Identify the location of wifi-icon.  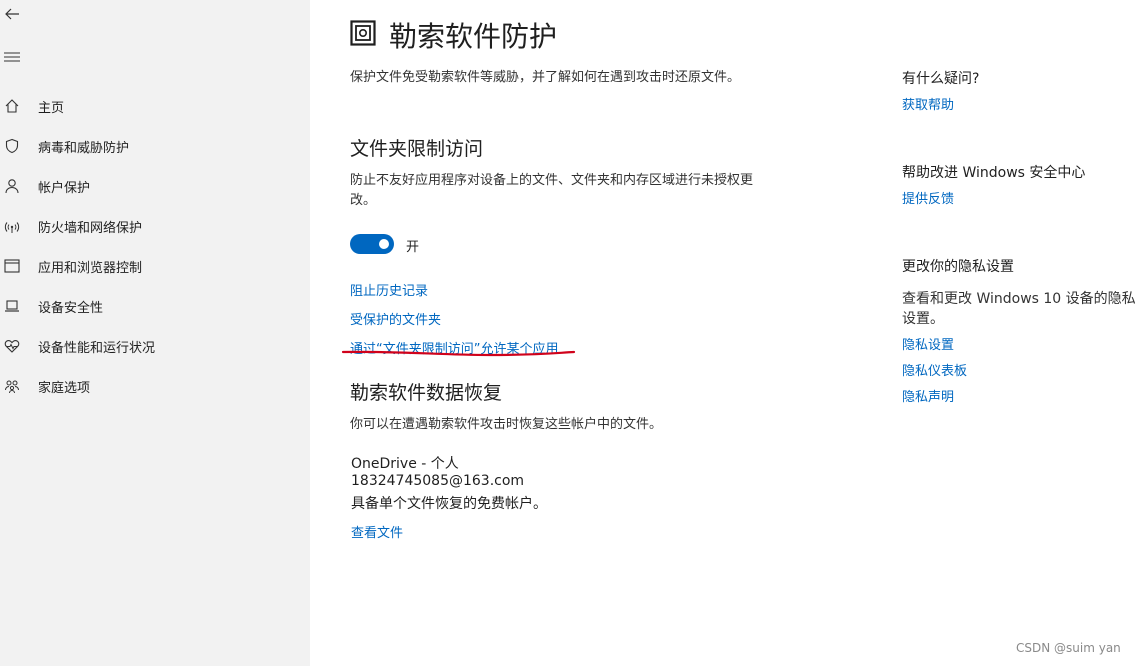
(12, 226).